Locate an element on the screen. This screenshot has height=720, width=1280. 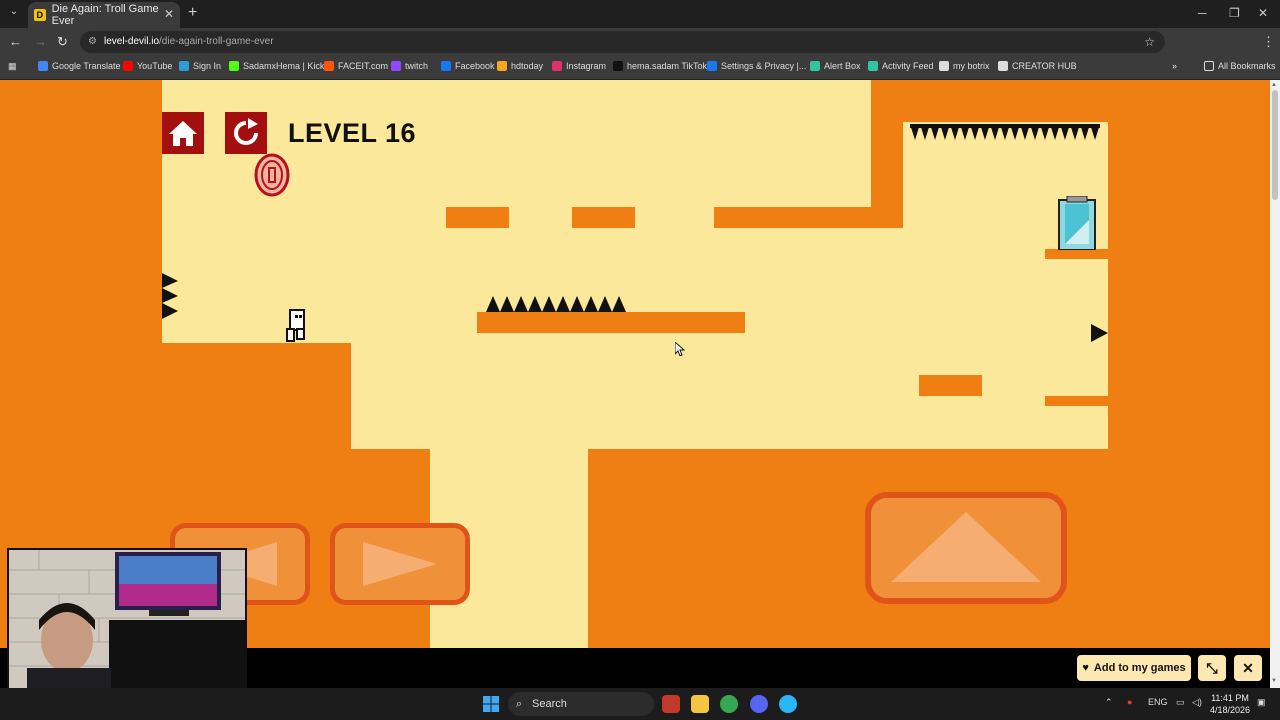
right-control-button is located at coordinates (400, 564).